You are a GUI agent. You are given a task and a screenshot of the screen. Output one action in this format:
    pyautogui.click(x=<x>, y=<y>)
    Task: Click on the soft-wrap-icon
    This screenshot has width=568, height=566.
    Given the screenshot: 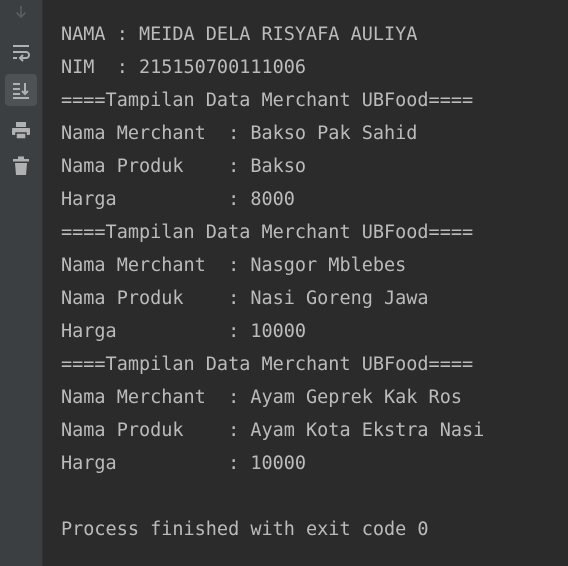 What is the action you would take?
    pyautogui.click(x=21, y=53)
    